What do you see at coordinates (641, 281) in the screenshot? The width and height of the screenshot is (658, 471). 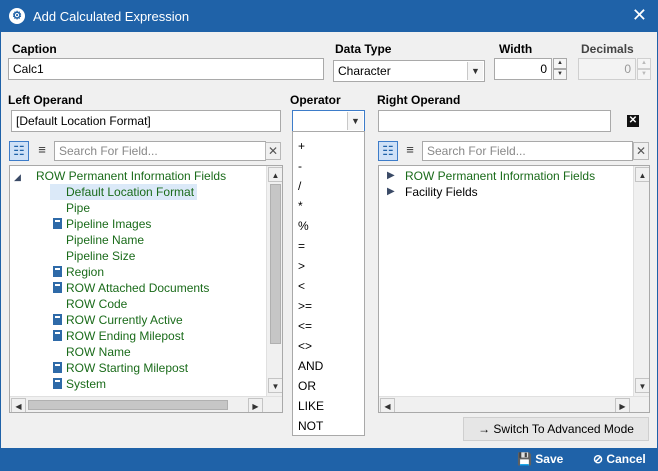 I see `right-vertical-scrollbar: ▲ ▼` at bounding box center [641, 281].